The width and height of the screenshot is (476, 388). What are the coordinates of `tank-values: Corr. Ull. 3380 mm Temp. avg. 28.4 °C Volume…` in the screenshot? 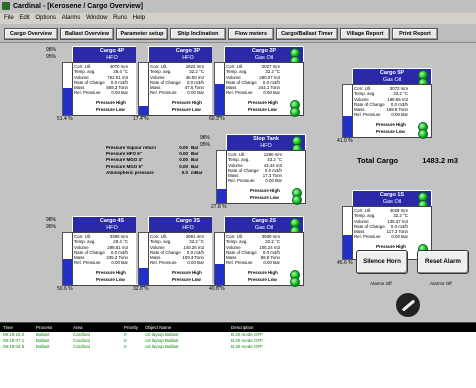 It's located at (101, 250).